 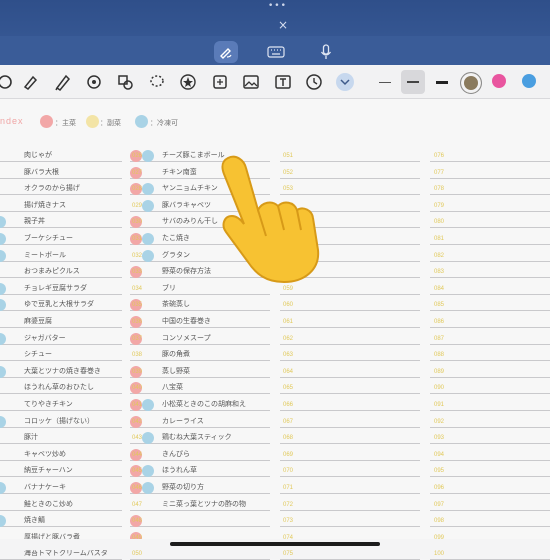 What do you see at coordinates (288, 471) in the screenshot?
I see `entry-number: 070` at bounding box center [288, 471].